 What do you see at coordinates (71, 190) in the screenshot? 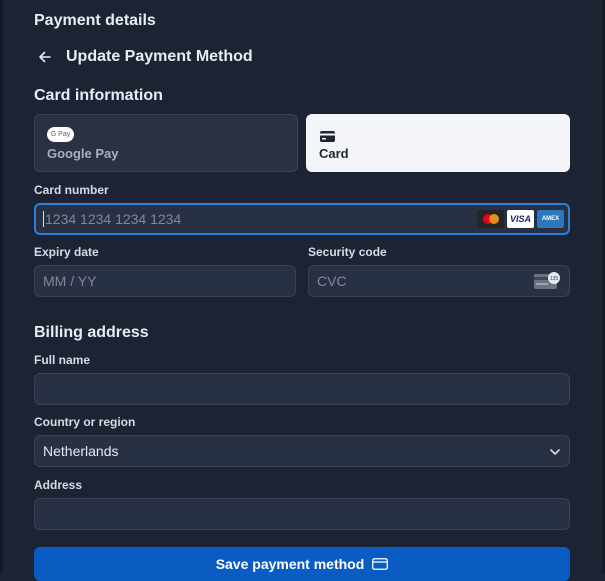
I see `card-number-label: Card number` at bounding box center [71, 190].